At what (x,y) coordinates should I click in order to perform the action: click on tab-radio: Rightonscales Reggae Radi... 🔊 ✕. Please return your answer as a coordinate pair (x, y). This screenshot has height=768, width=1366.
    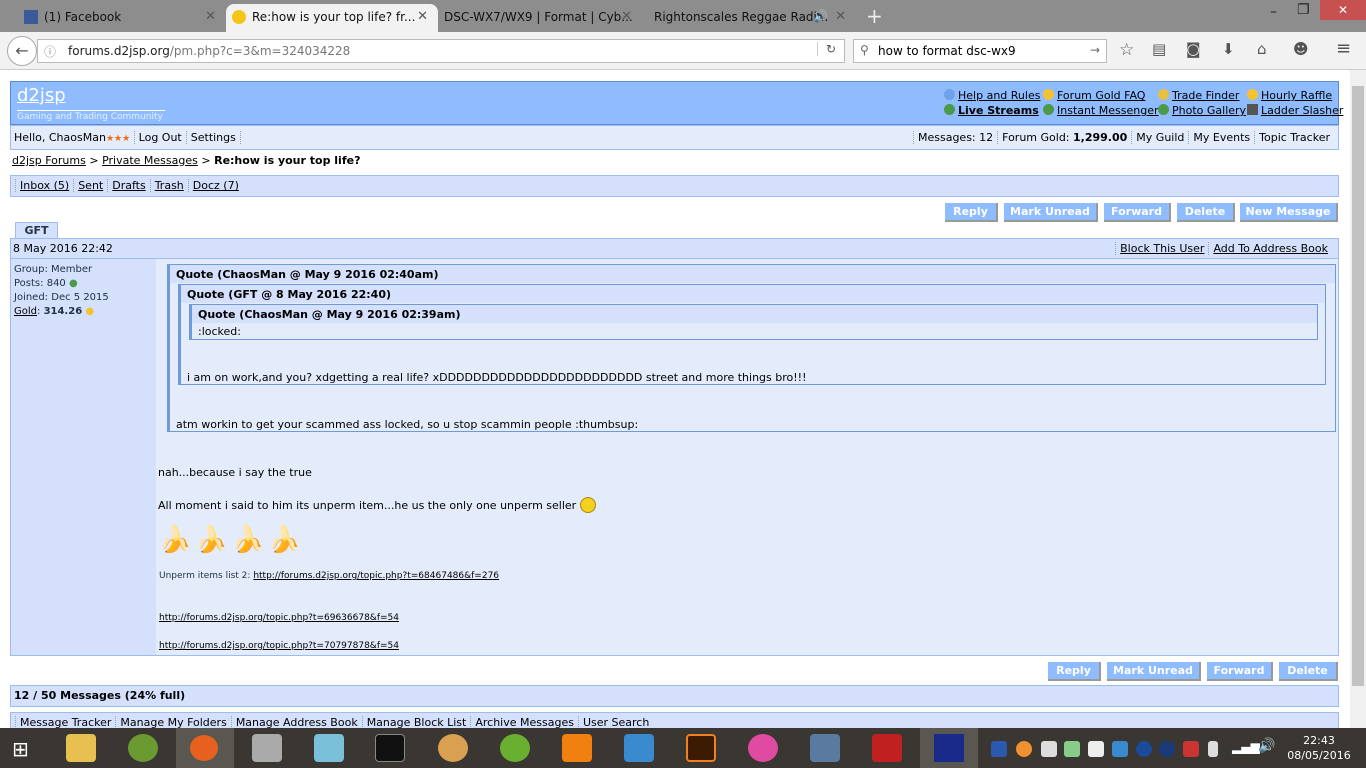
    Looking at the image, I should click on (750, 18).